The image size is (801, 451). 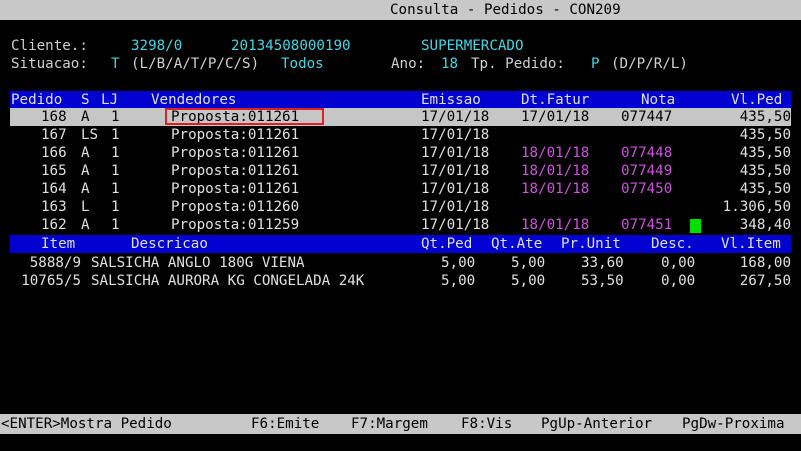 What do you see at coordinates (733, 424) in the screenshot?
I see `key-pgdw-proxima: PgDw-Proxima` at bounding box center [733, 424].